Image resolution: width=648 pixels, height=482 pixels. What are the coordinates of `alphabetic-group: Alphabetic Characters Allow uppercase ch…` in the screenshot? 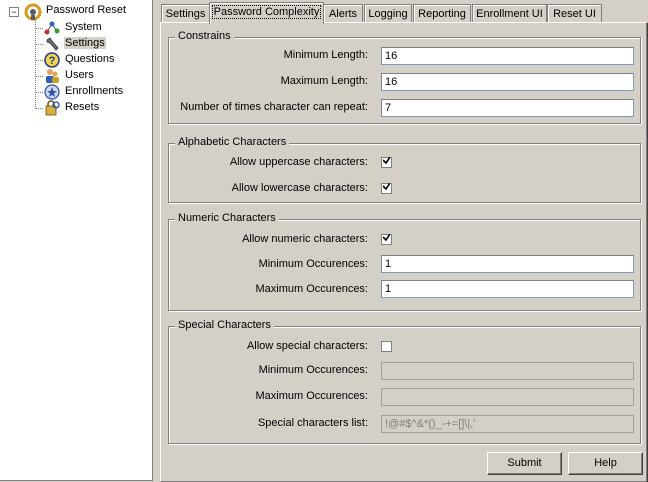 It's located at (404, 169).